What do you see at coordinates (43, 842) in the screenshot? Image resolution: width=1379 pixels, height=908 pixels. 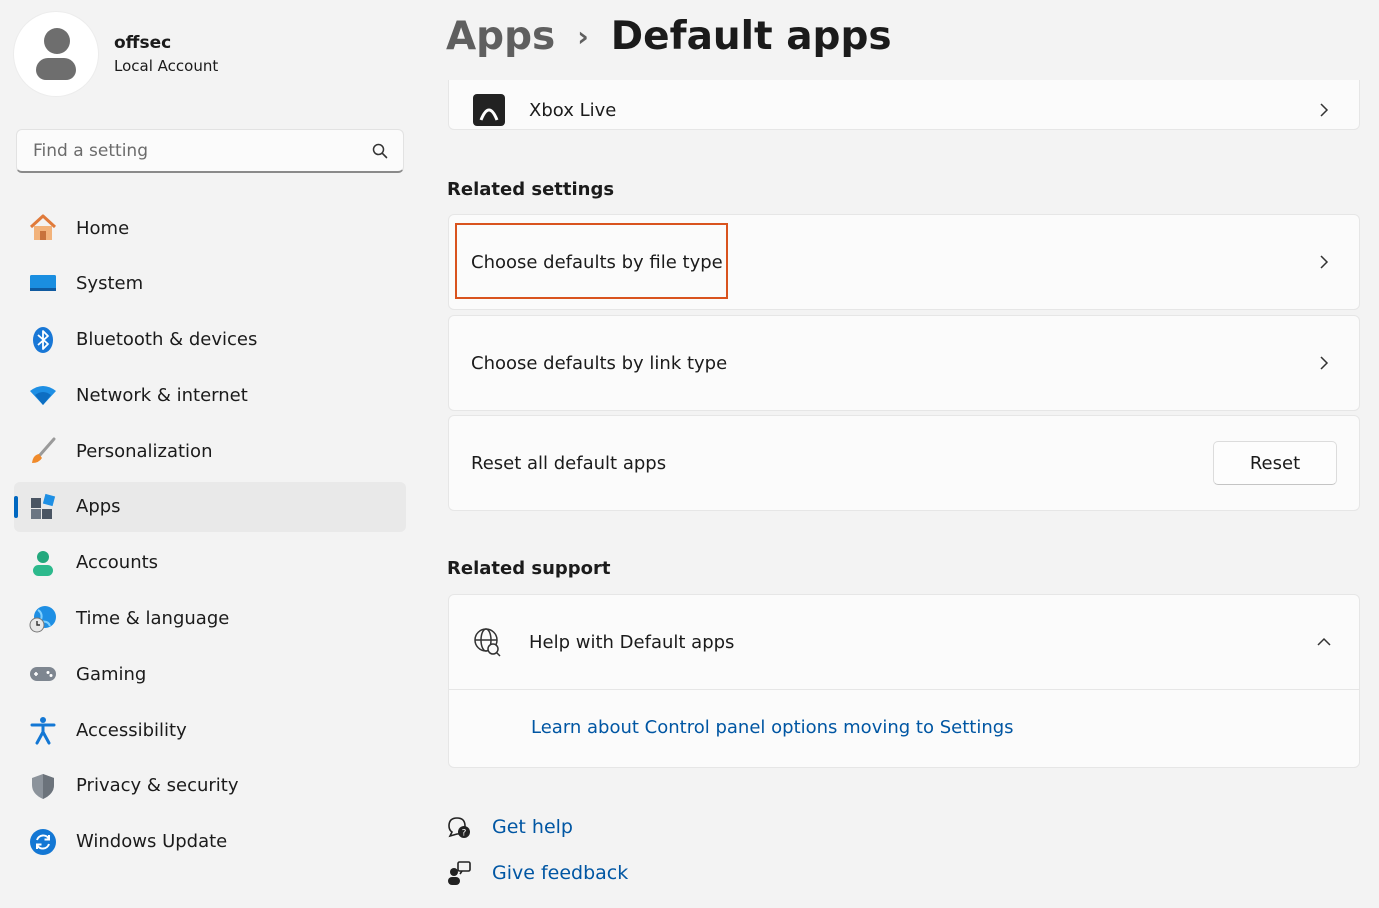 I see `update-icon` at bounding box center [43, 842].